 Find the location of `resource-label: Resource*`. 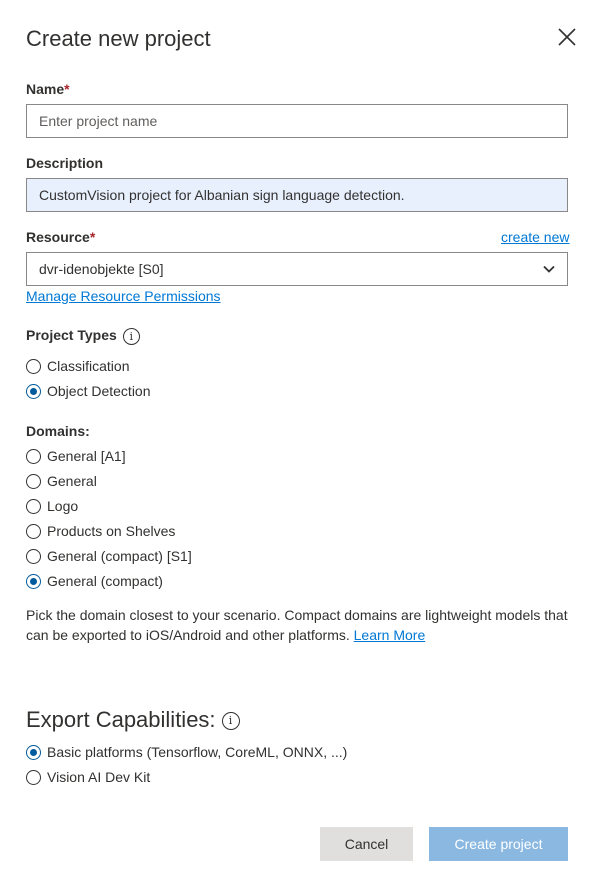

resource-label: Resource* is located at coordinates (60, 237).